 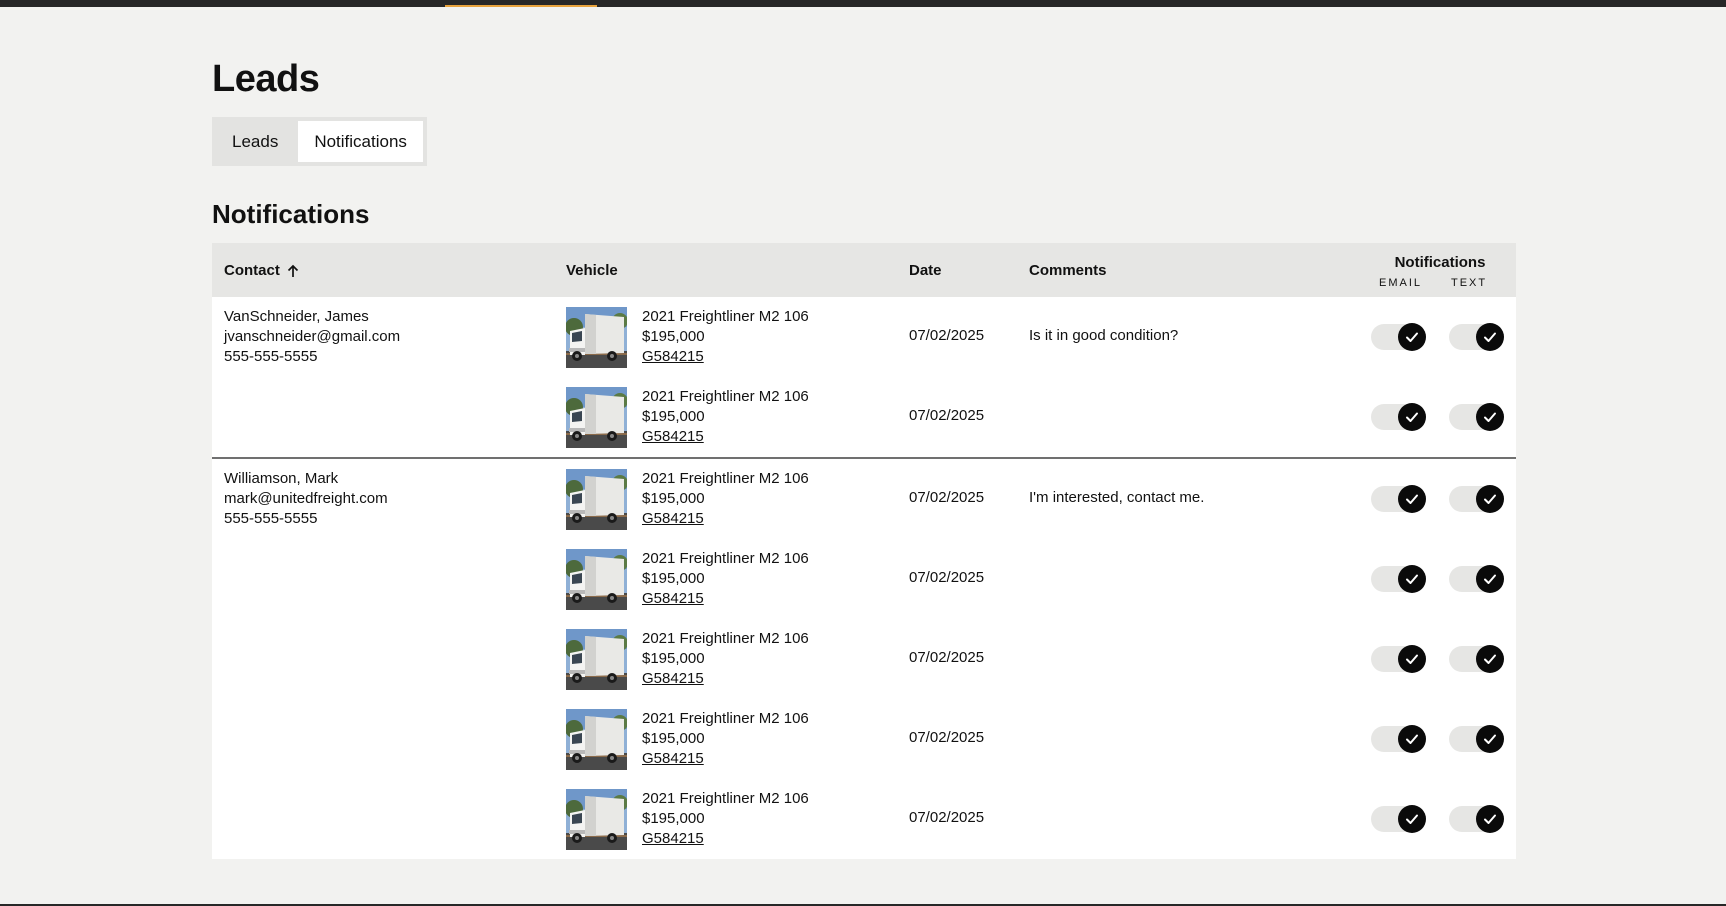 I want to click on lead-comment: Is it in good condition?, so click(x=1104, y=335).